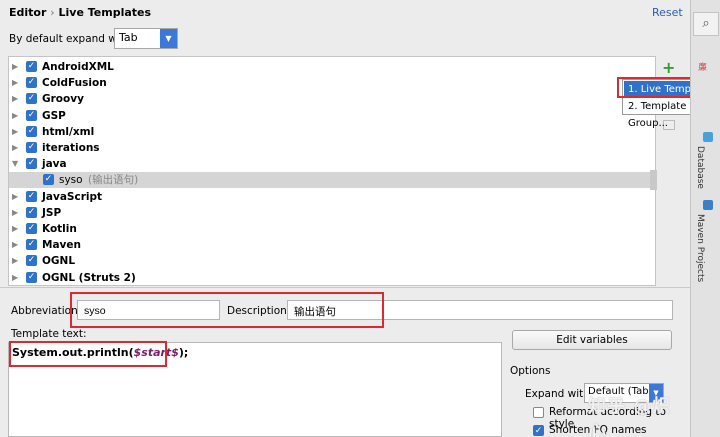 This screenshot has height=437, width=720. I want to click on tree-item-description: (输出语句), so click(113, 180).